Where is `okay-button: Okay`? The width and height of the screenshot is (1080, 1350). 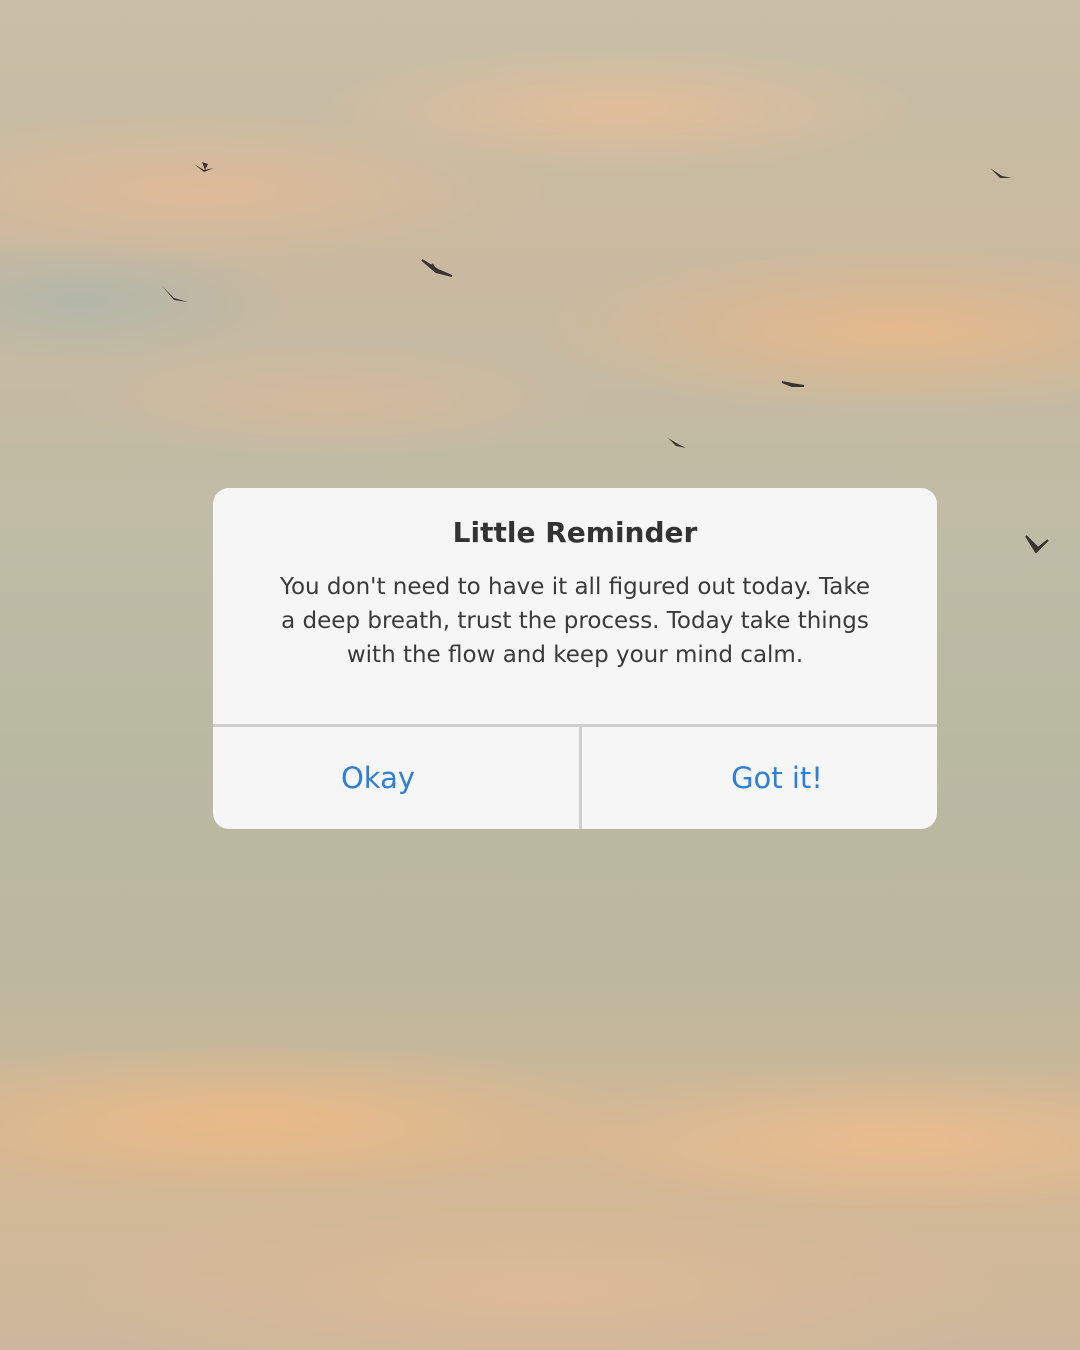 okay-button: Okay is located at coordinates (378, 778).